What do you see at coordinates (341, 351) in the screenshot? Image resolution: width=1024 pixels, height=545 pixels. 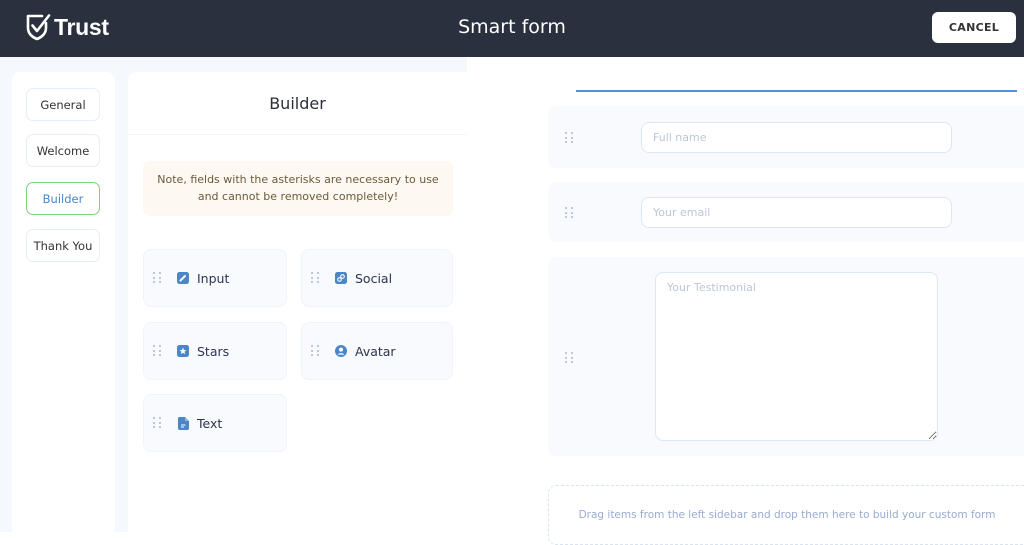 I see `user-circle-icon` at bounding box center [341, 351].